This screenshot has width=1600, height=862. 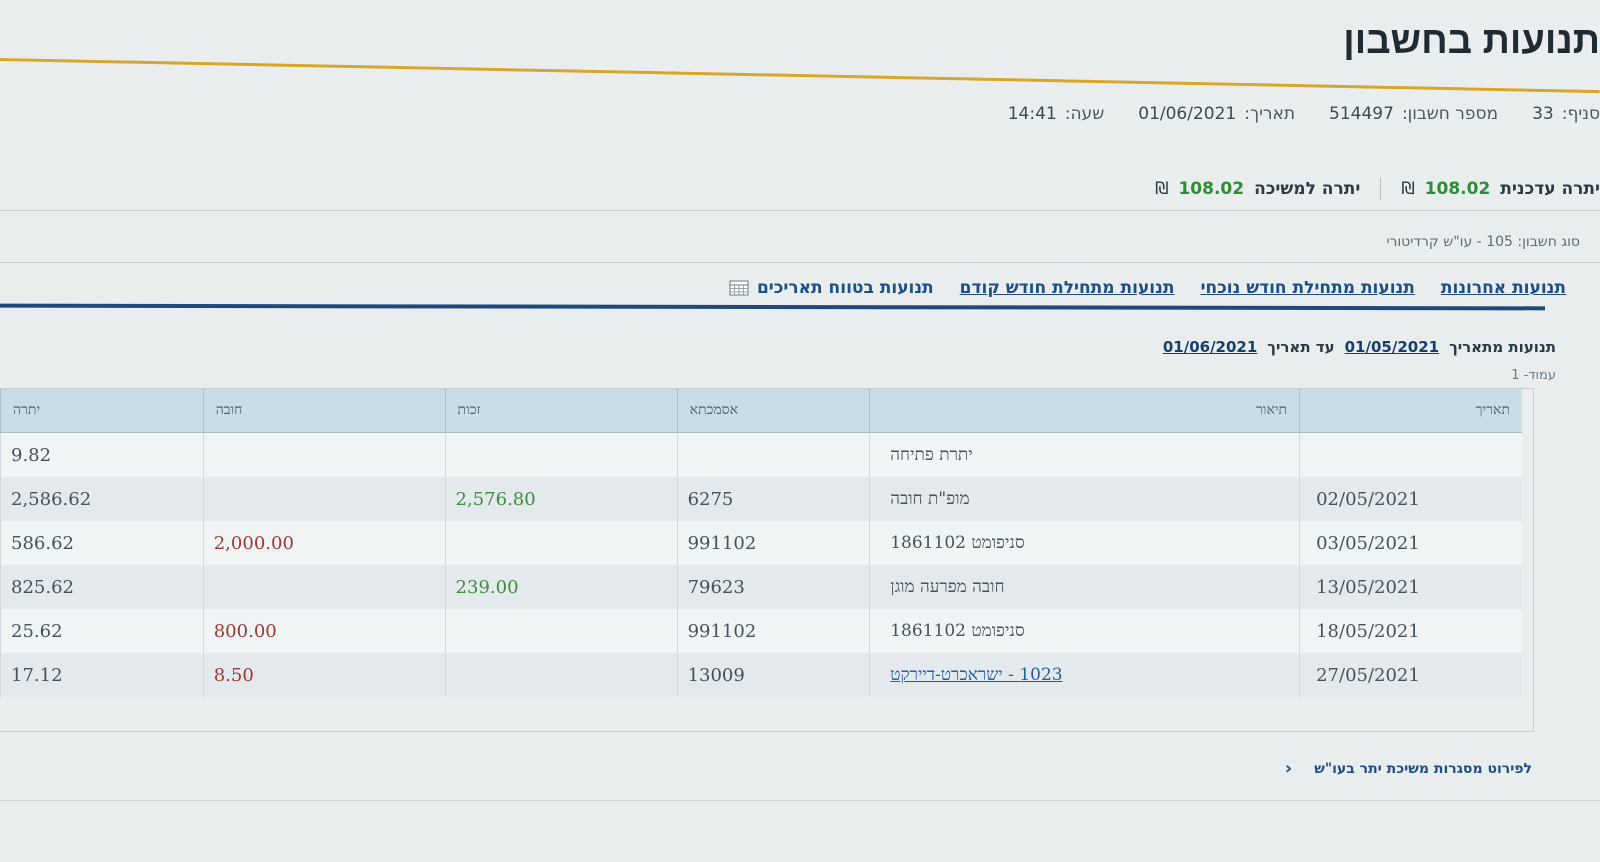 I want to click on cell-date: 27/05/2021, so click(x=1410, y=675).